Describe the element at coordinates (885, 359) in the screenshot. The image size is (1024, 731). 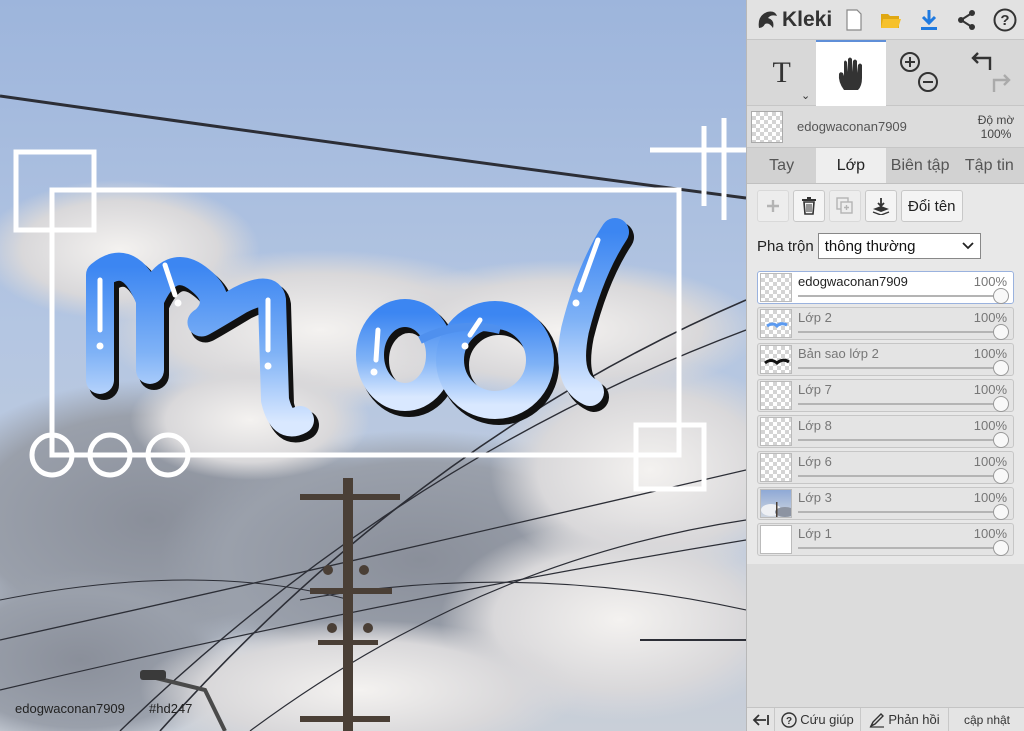
I see `layer-item: Bản sao lớp 2 100%` at that location.